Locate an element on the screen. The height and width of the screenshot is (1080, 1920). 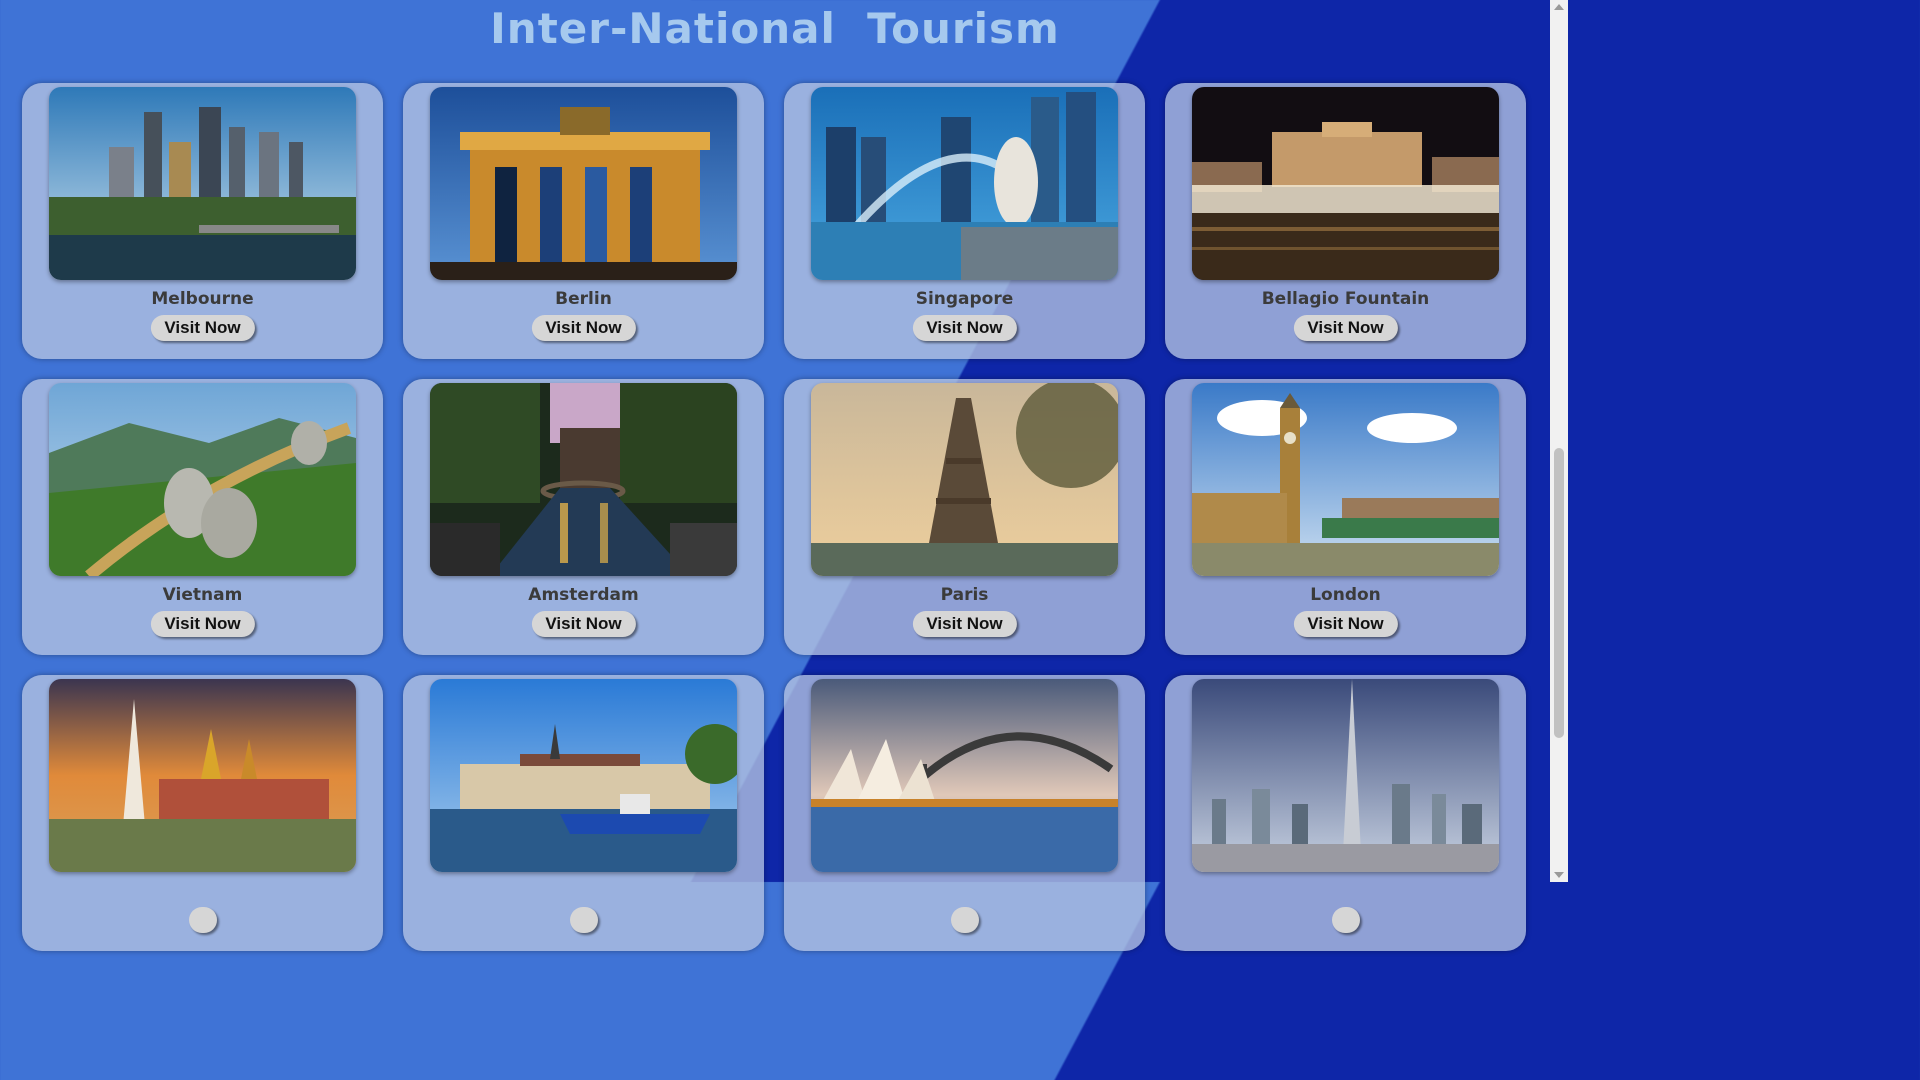
destination-card: Vietnam Visit Now is located at coordinates (202, 517).